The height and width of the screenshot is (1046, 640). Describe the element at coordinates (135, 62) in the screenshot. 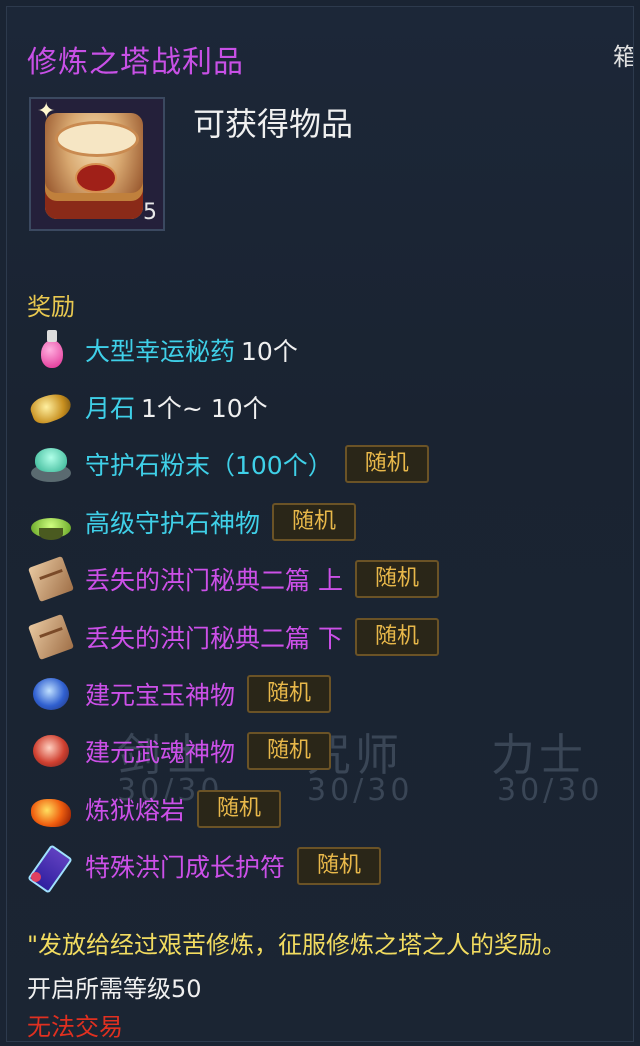

I see `item-title: 修炼之塔战利品` at that location.